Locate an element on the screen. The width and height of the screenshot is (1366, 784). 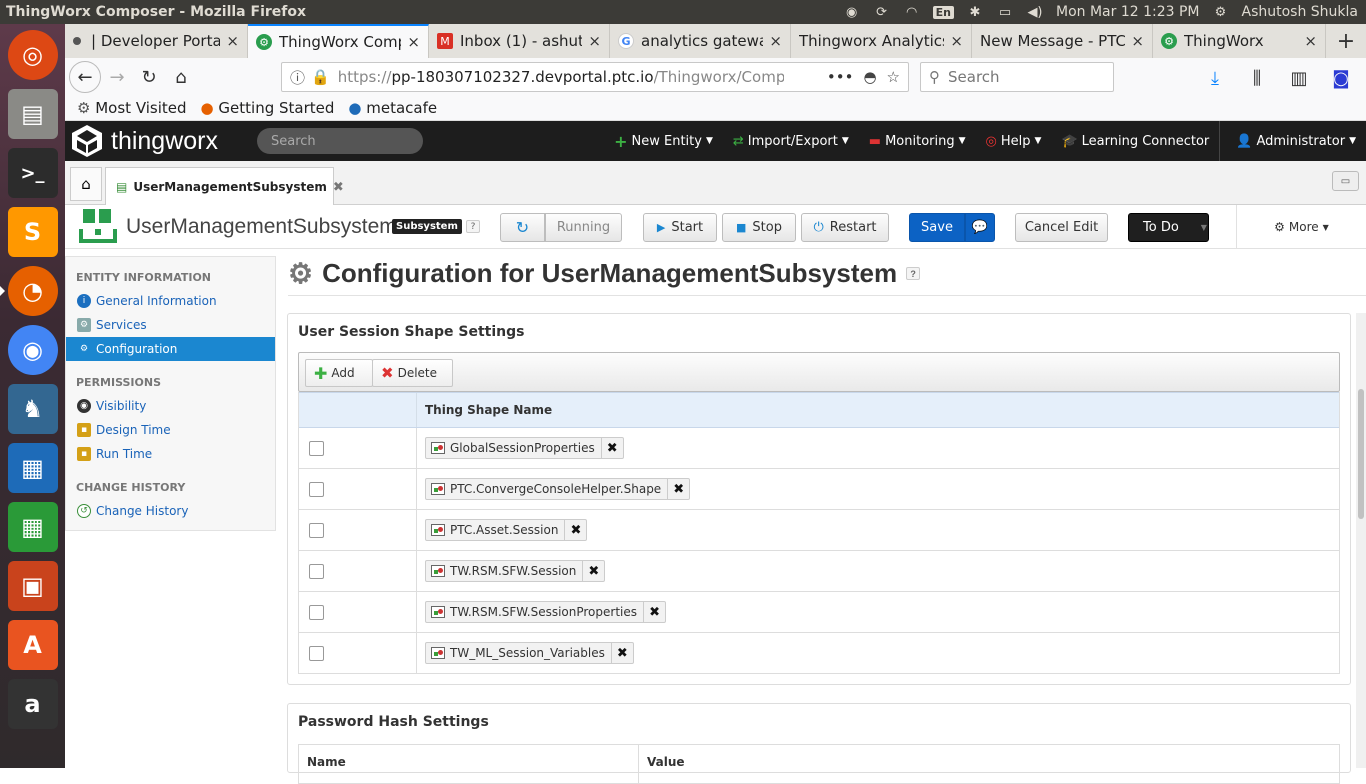
app-search-input: Search is located at coordinates (340, 141).